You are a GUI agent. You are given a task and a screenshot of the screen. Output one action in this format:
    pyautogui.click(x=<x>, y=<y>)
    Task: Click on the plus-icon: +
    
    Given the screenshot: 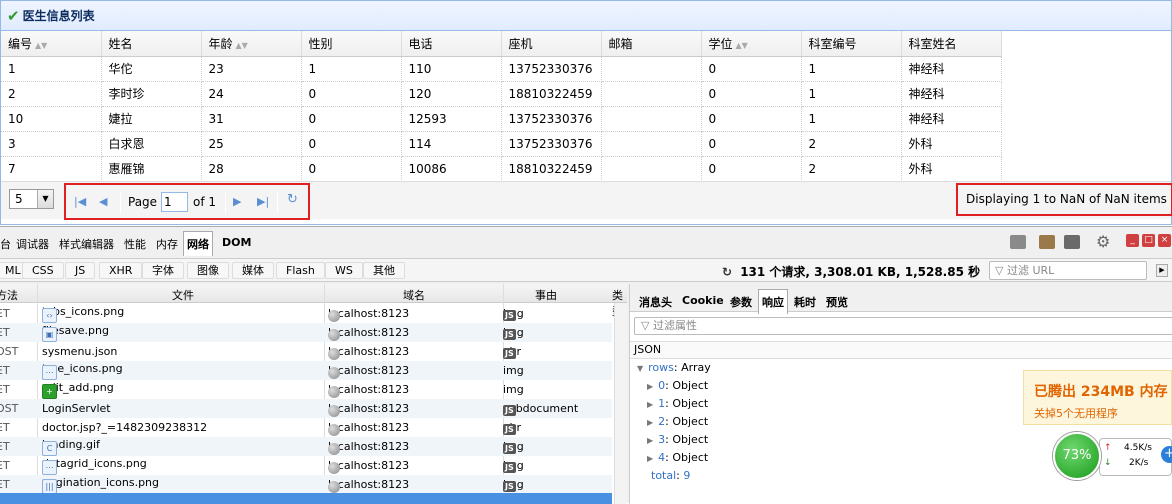 What is the action you would take?
    pyautogui.click(x=1166, y=454)
    